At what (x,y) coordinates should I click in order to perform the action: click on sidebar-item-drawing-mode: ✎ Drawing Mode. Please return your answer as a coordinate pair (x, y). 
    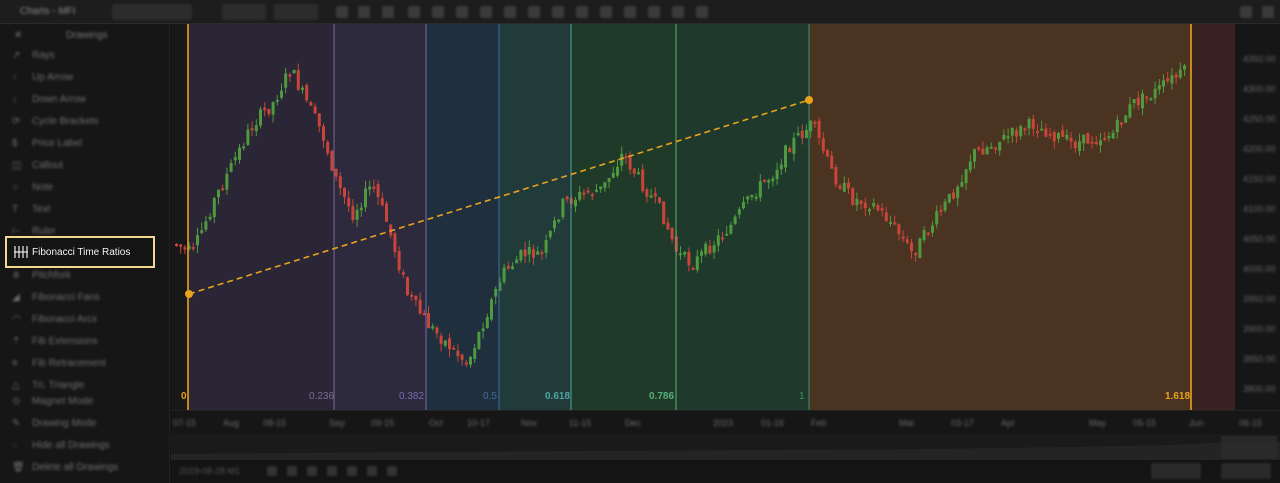
    Looking at the image, I should click on (85, 424).